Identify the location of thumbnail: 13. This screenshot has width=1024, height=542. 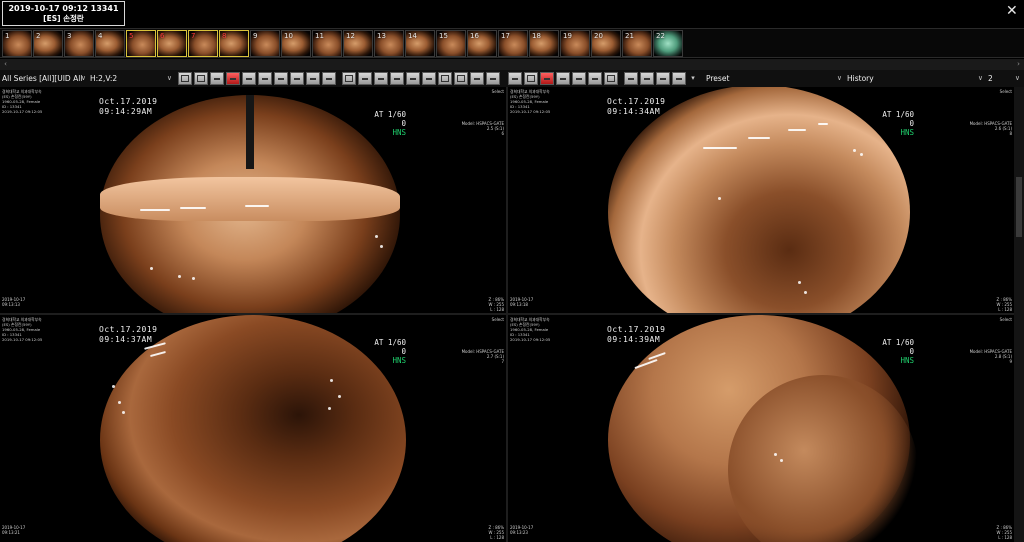
(389, 43).